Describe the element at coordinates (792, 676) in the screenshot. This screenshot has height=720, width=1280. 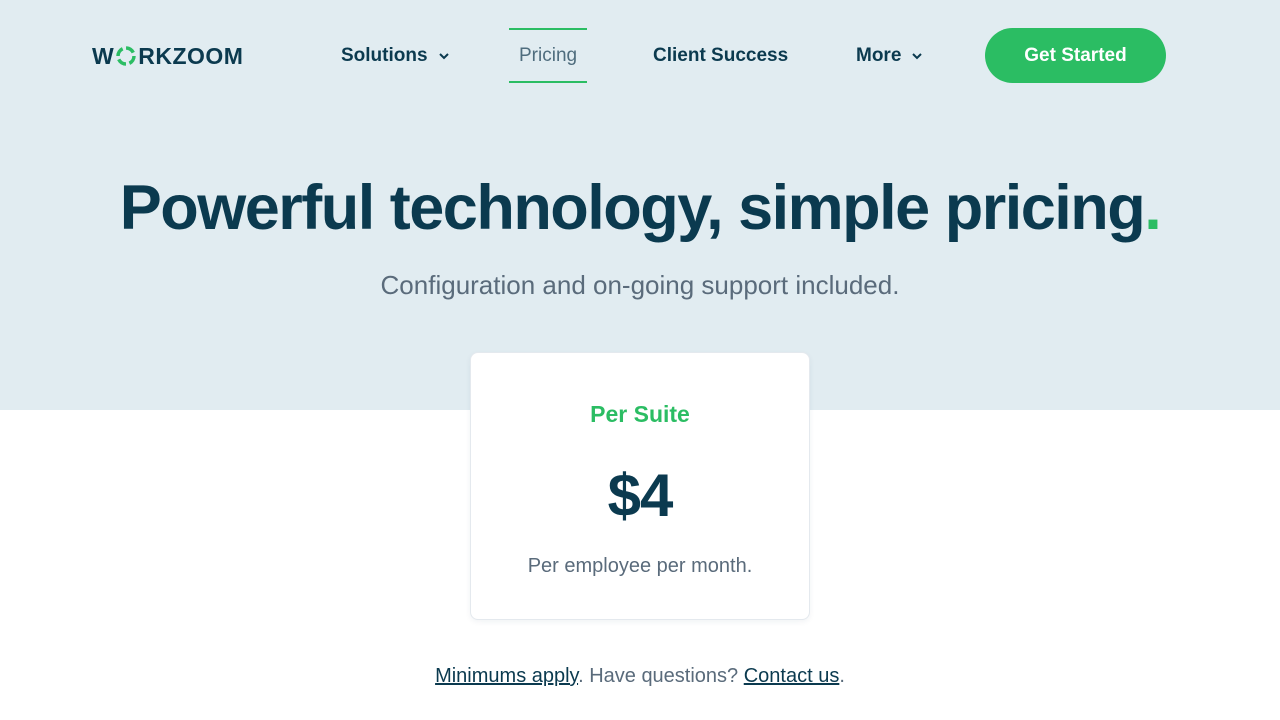
I see `contact-us-link: Contact us` at that location.